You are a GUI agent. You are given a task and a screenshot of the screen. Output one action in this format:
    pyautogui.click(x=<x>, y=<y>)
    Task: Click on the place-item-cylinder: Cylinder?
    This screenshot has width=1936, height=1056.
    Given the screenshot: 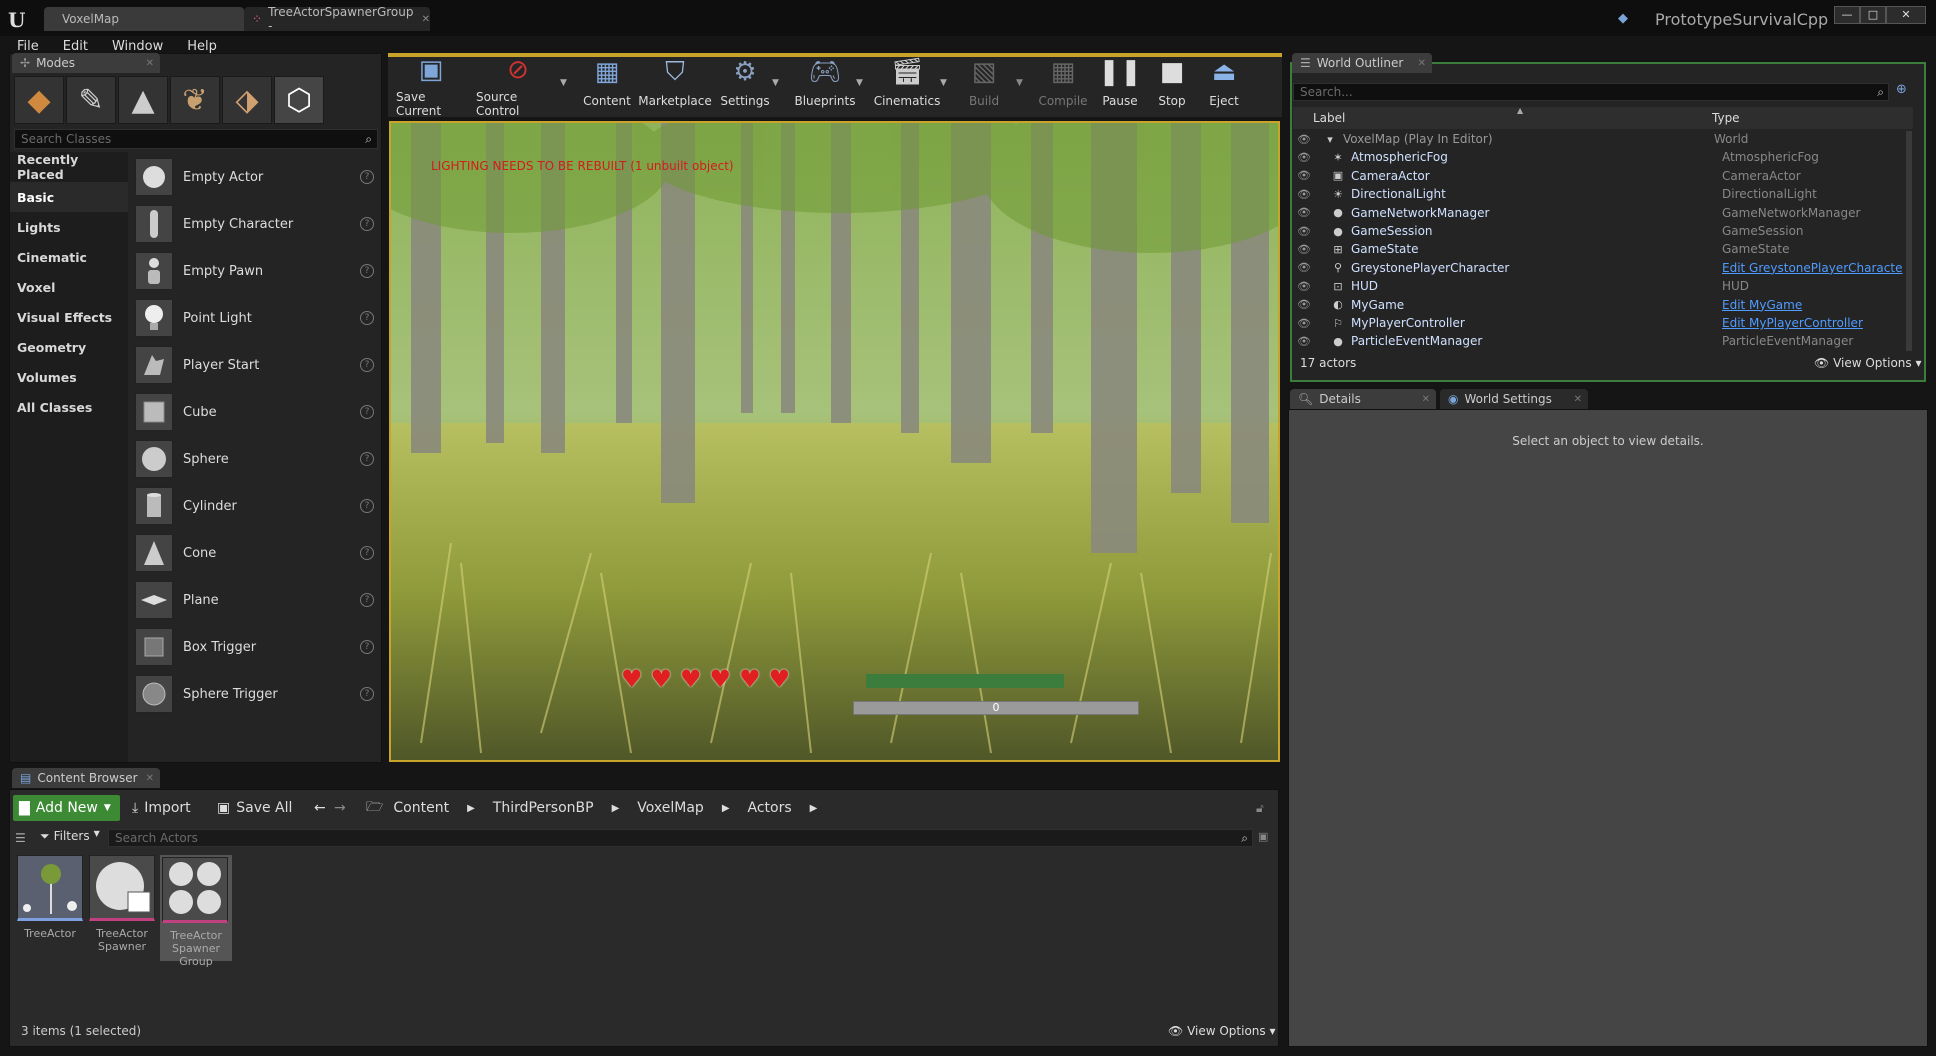 What is the action you would take?
    pyautogui.click(x=255, y=506)
    